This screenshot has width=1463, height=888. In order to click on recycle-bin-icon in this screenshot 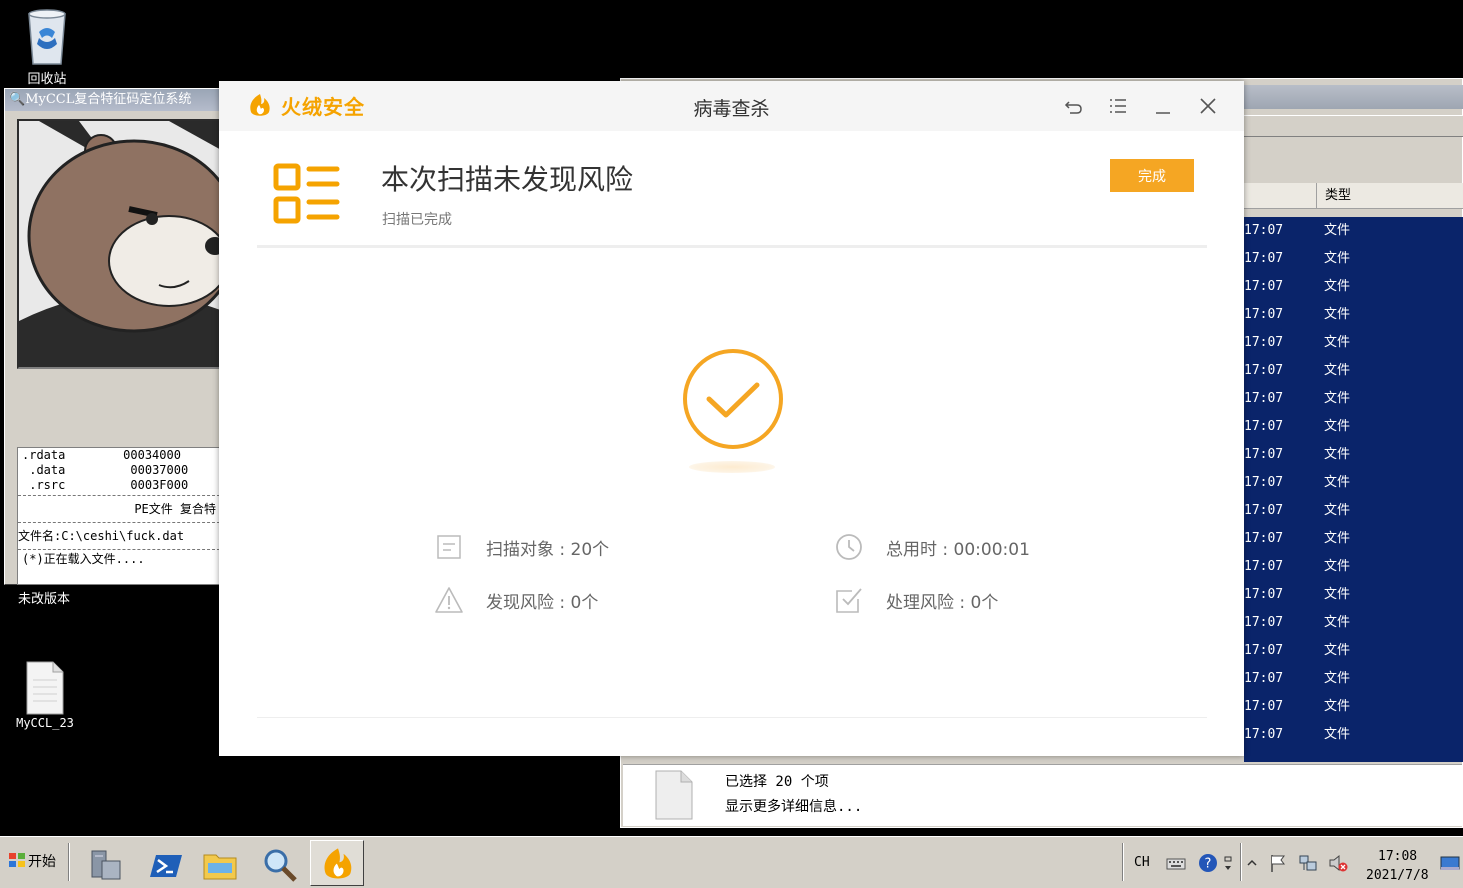, I will do `click(47, 37)`.